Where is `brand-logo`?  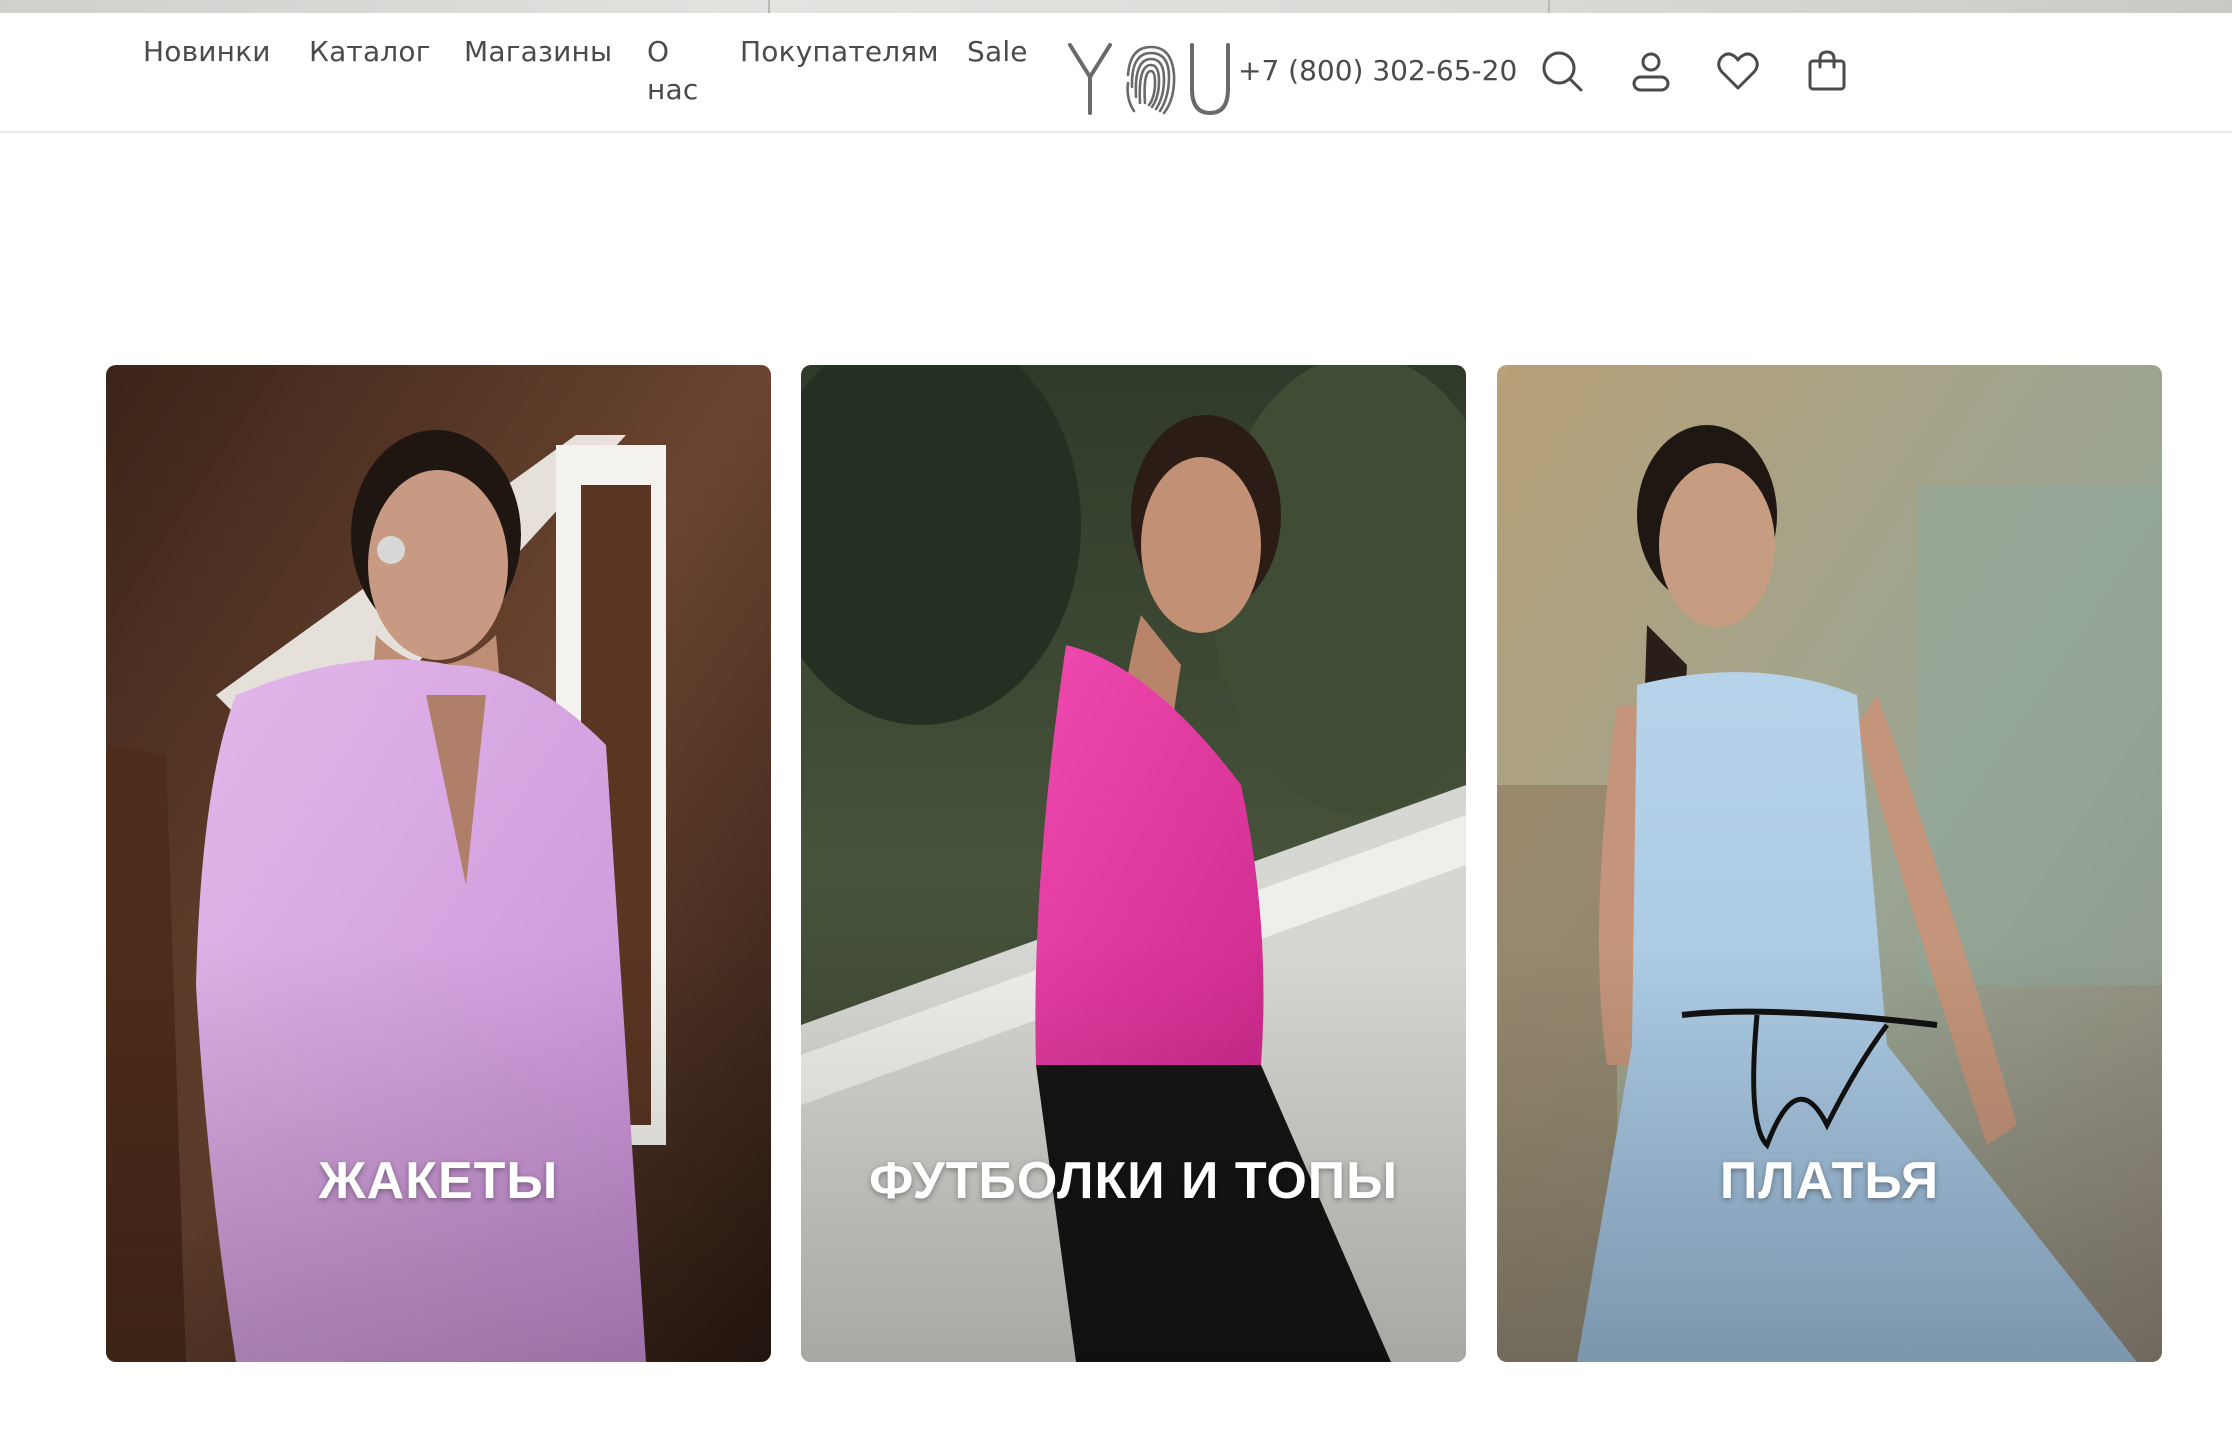
brand-logo is located at coordinates (1151, 77).